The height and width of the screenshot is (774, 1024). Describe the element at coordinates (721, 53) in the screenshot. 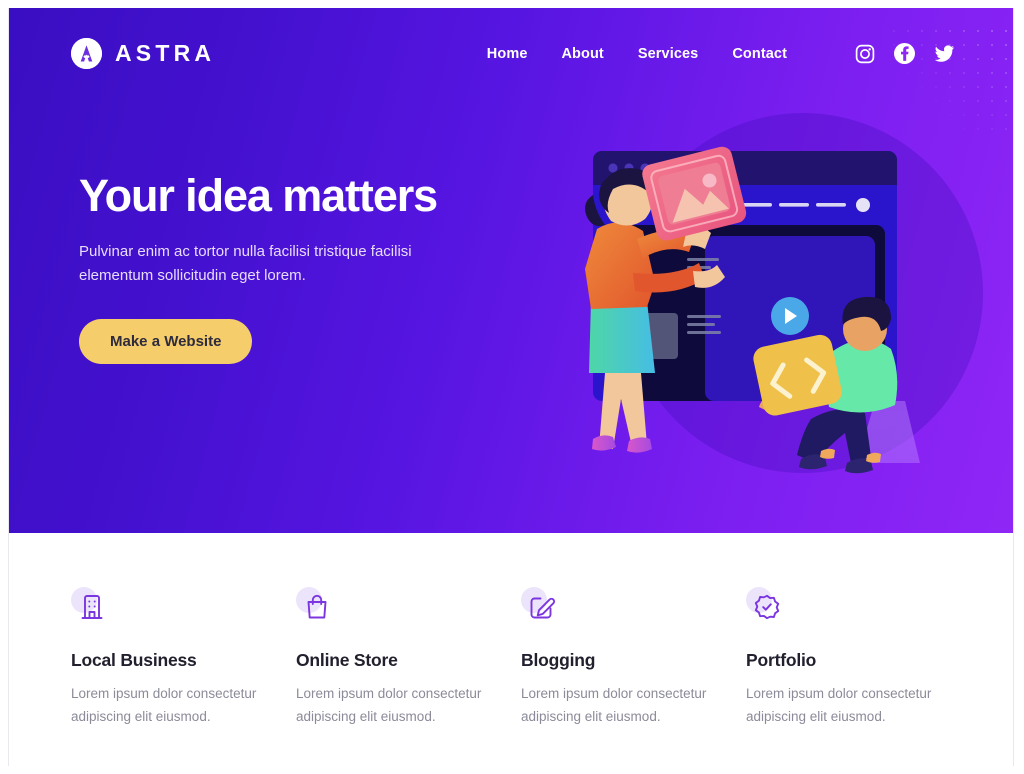

I see `main-navigation: Home About Services Contact` at that location.